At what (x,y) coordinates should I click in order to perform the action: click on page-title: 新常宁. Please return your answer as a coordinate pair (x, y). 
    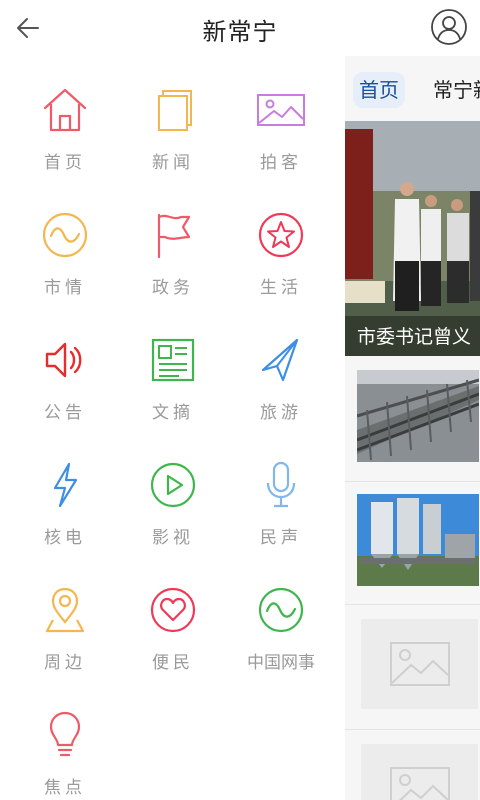
    Looking at the image, I should click on (240, 32).